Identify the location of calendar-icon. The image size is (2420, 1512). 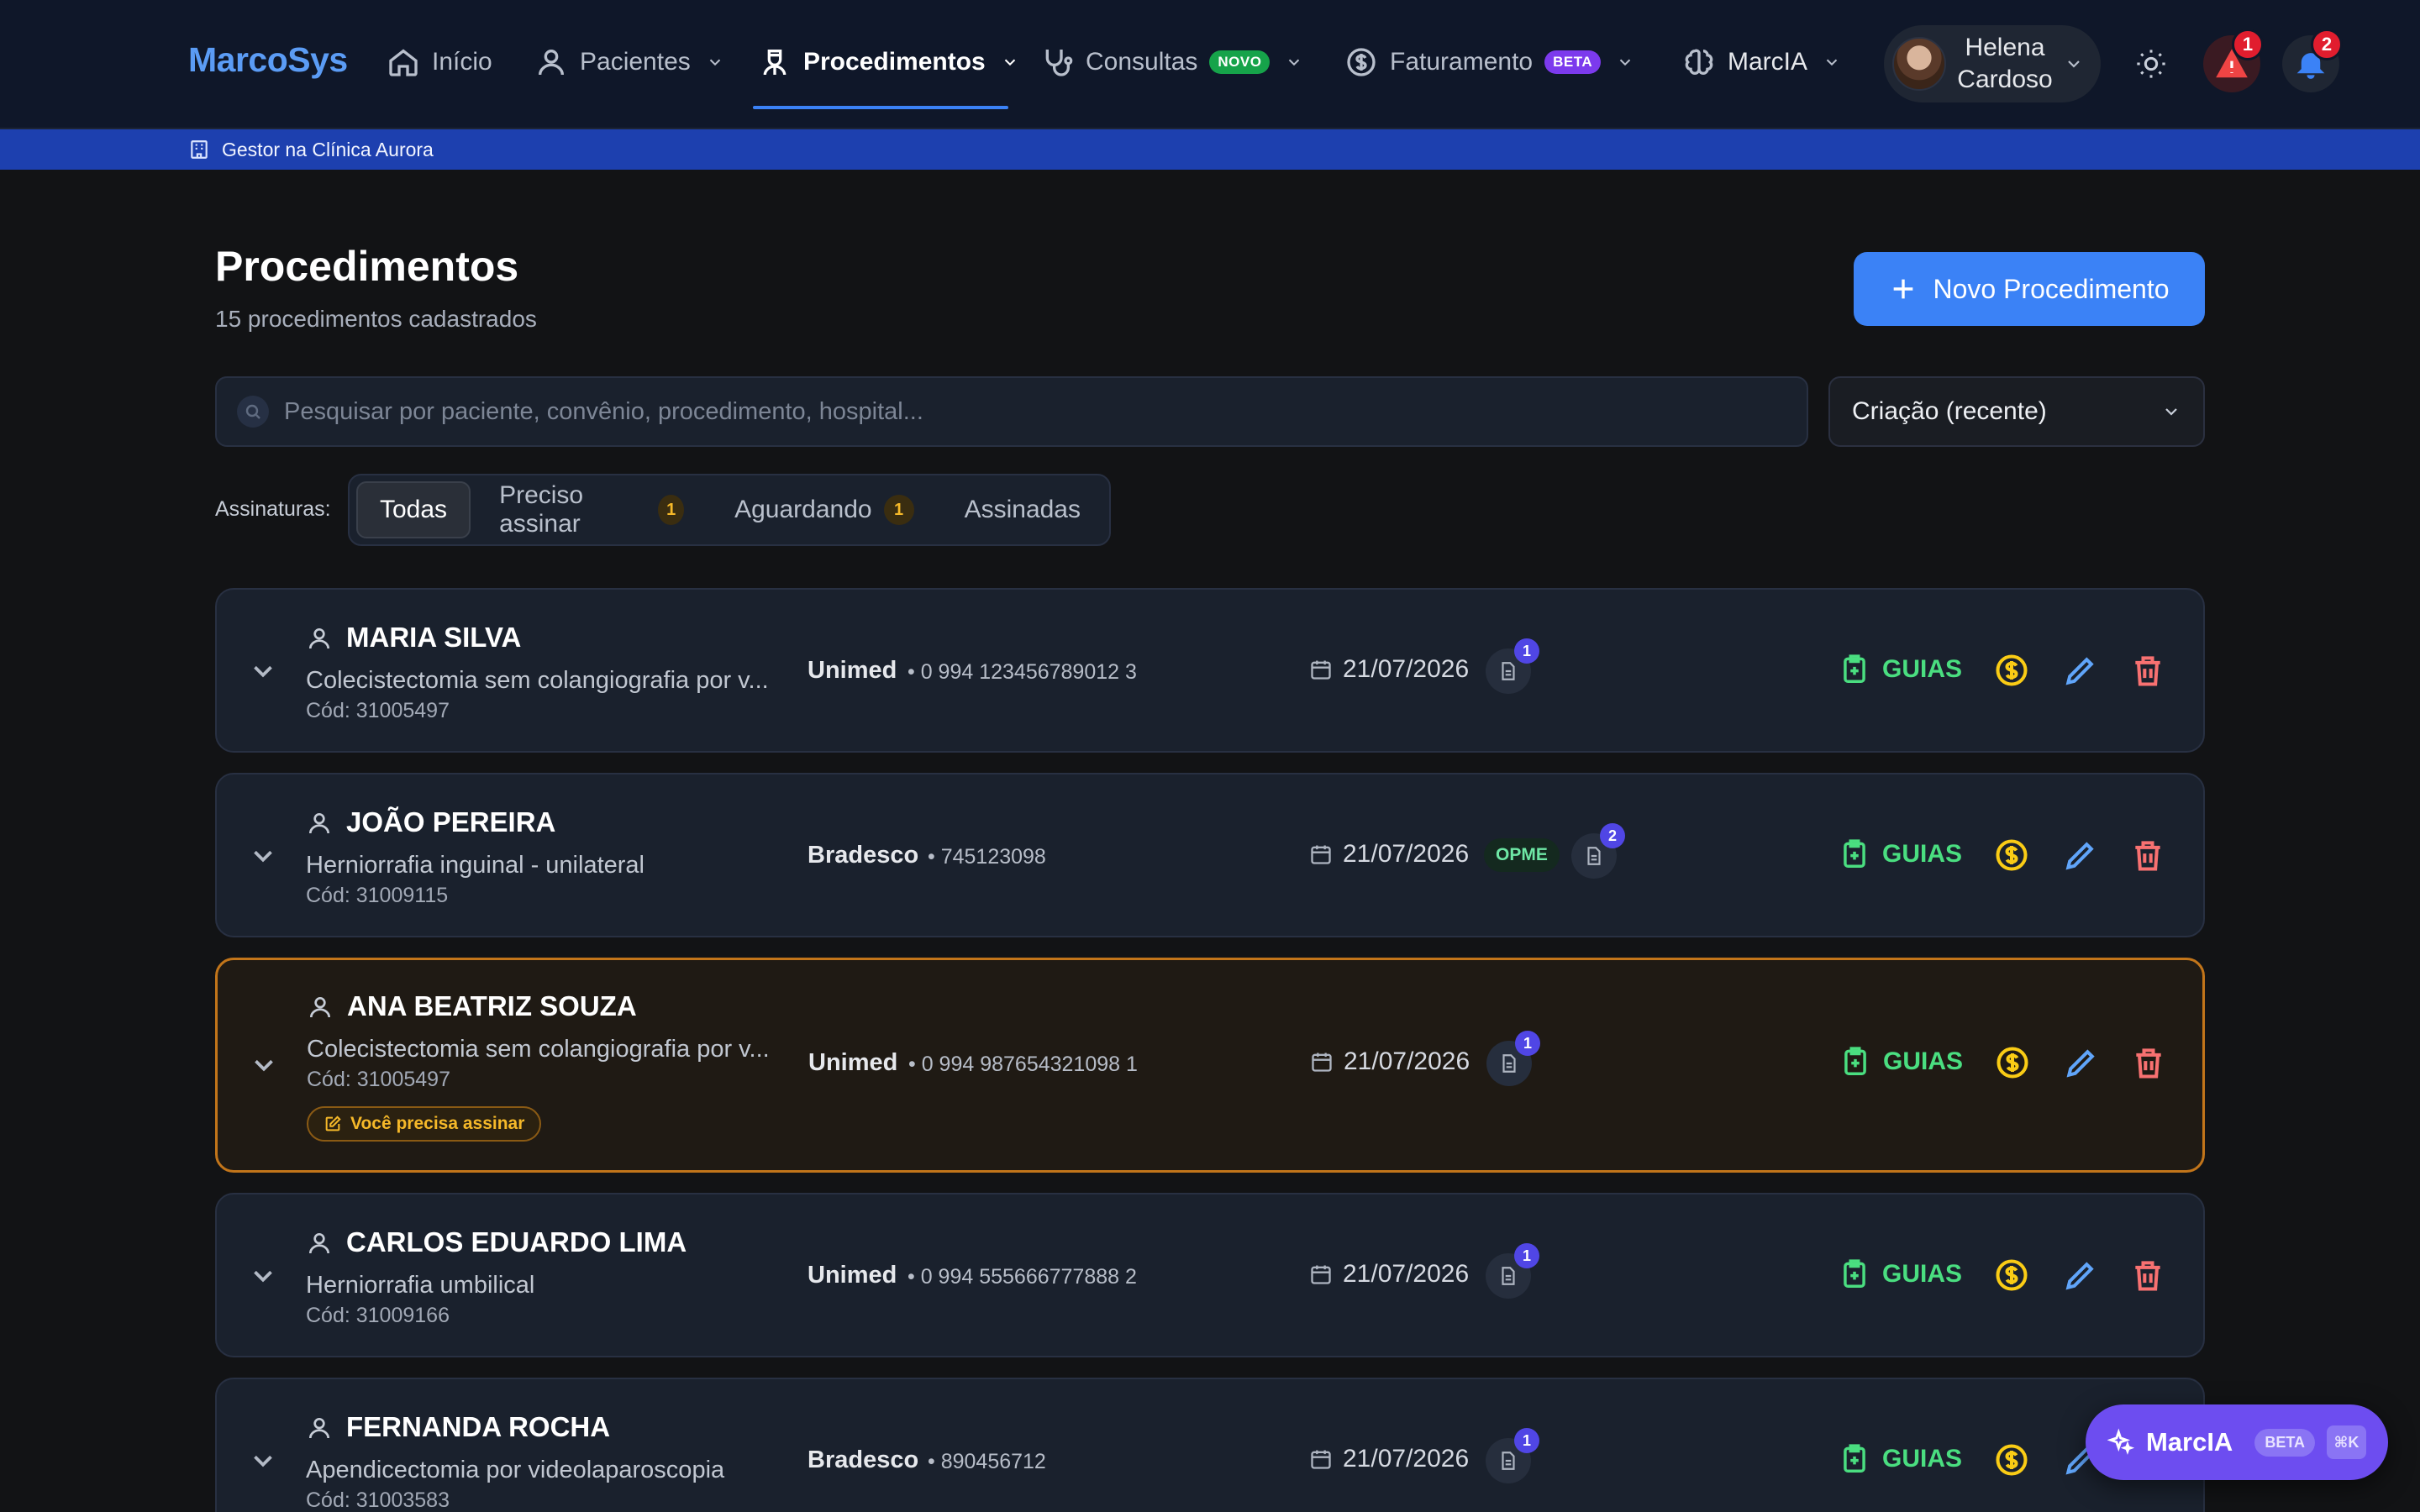
(1322, 1062).